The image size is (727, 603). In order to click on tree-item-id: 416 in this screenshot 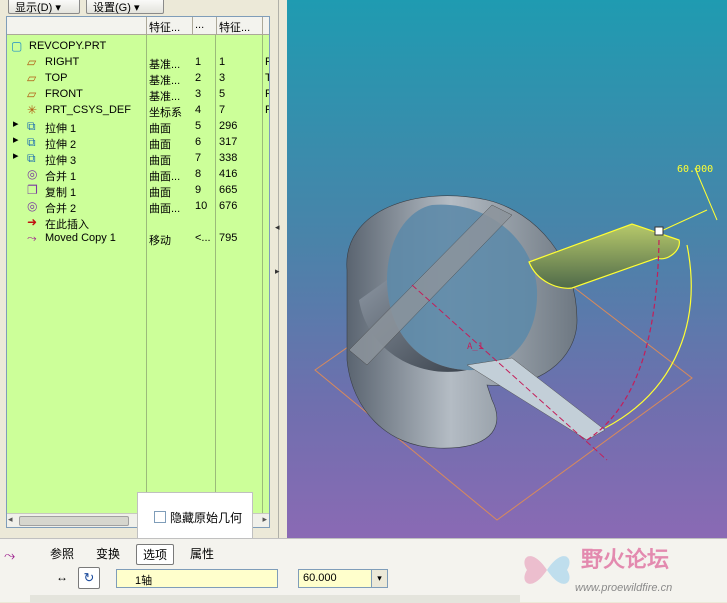, I will do `click(228, 174)`.